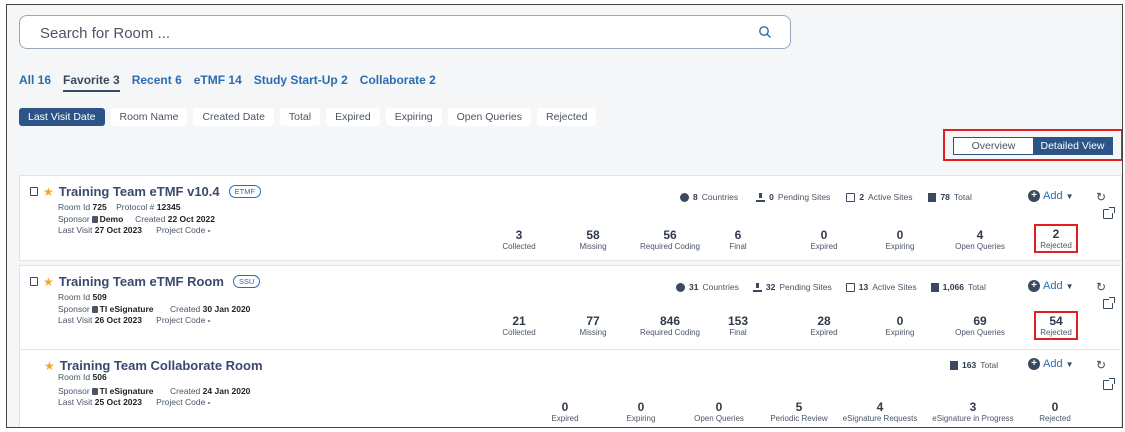  Describe the element at coordinates (398, 82) in the screenshot. I see `tab-collaborate: Collaborate 2` at that location.